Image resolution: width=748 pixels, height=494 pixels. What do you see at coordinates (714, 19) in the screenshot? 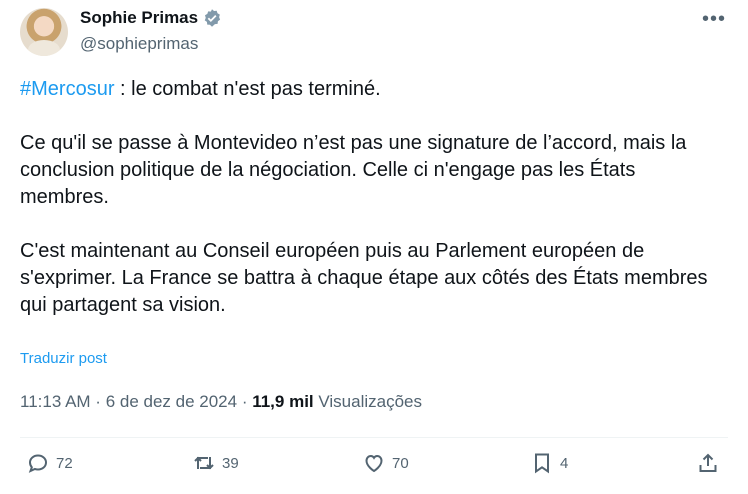
I see `more-dots-icon: •••` at bounding box center [714, 19].